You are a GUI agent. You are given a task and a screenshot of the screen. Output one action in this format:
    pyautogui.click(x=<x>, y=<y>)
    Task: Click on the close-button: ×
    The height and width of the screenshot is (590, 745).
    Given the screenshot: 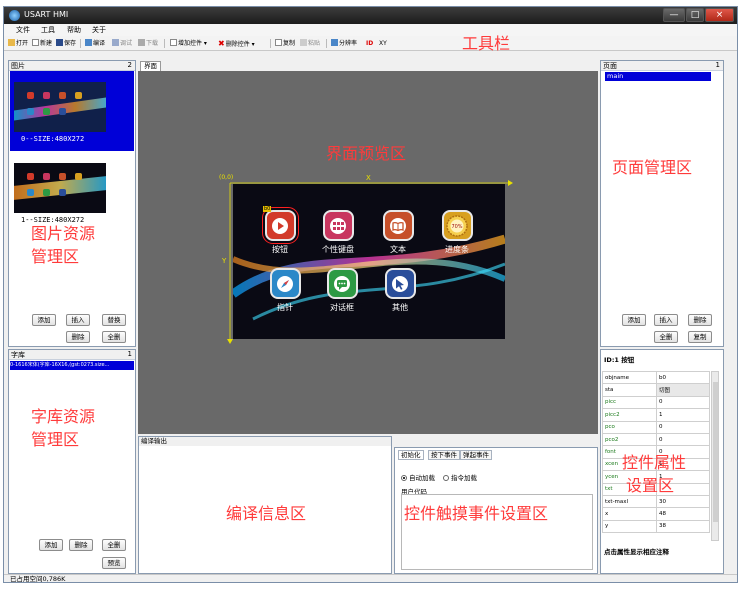 What is the action you would take?
    pyautogui.click(x=719, y=15)
    